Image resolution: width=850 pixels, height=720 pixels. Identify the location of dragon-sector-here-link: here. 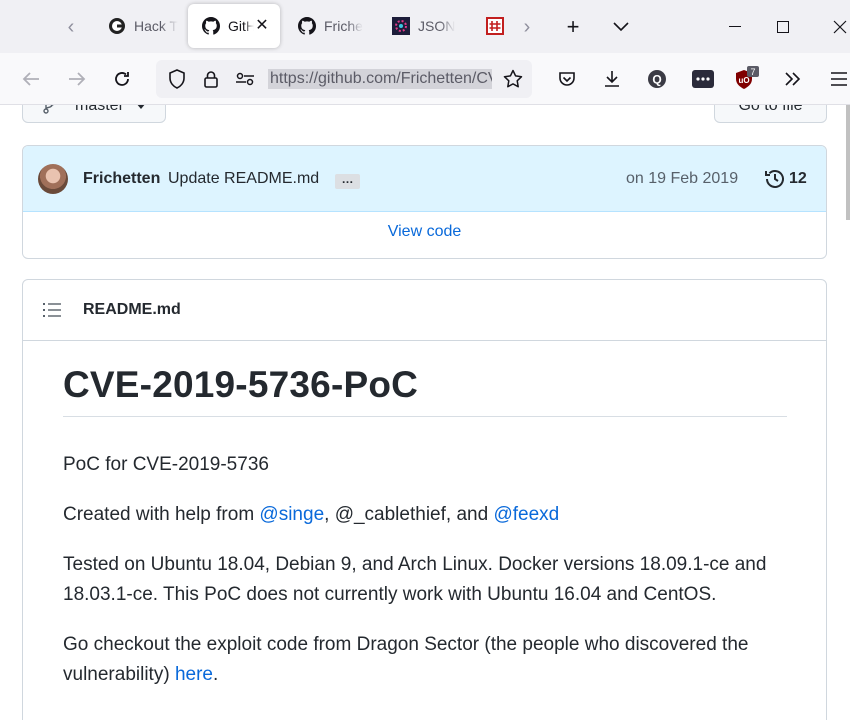
(194, 674).